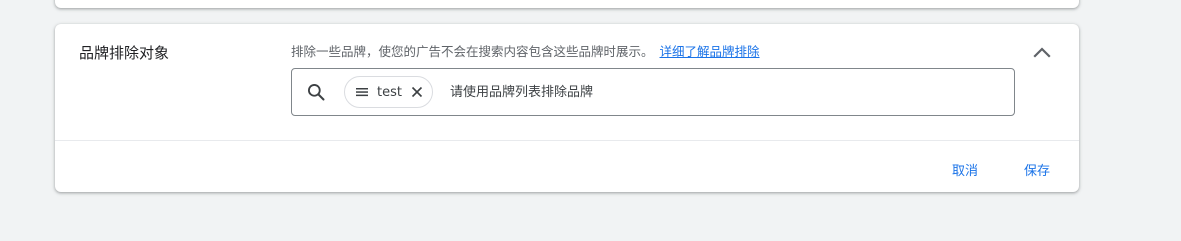  I want to click on section-title: 品牌排除对象, so click(124, 53).